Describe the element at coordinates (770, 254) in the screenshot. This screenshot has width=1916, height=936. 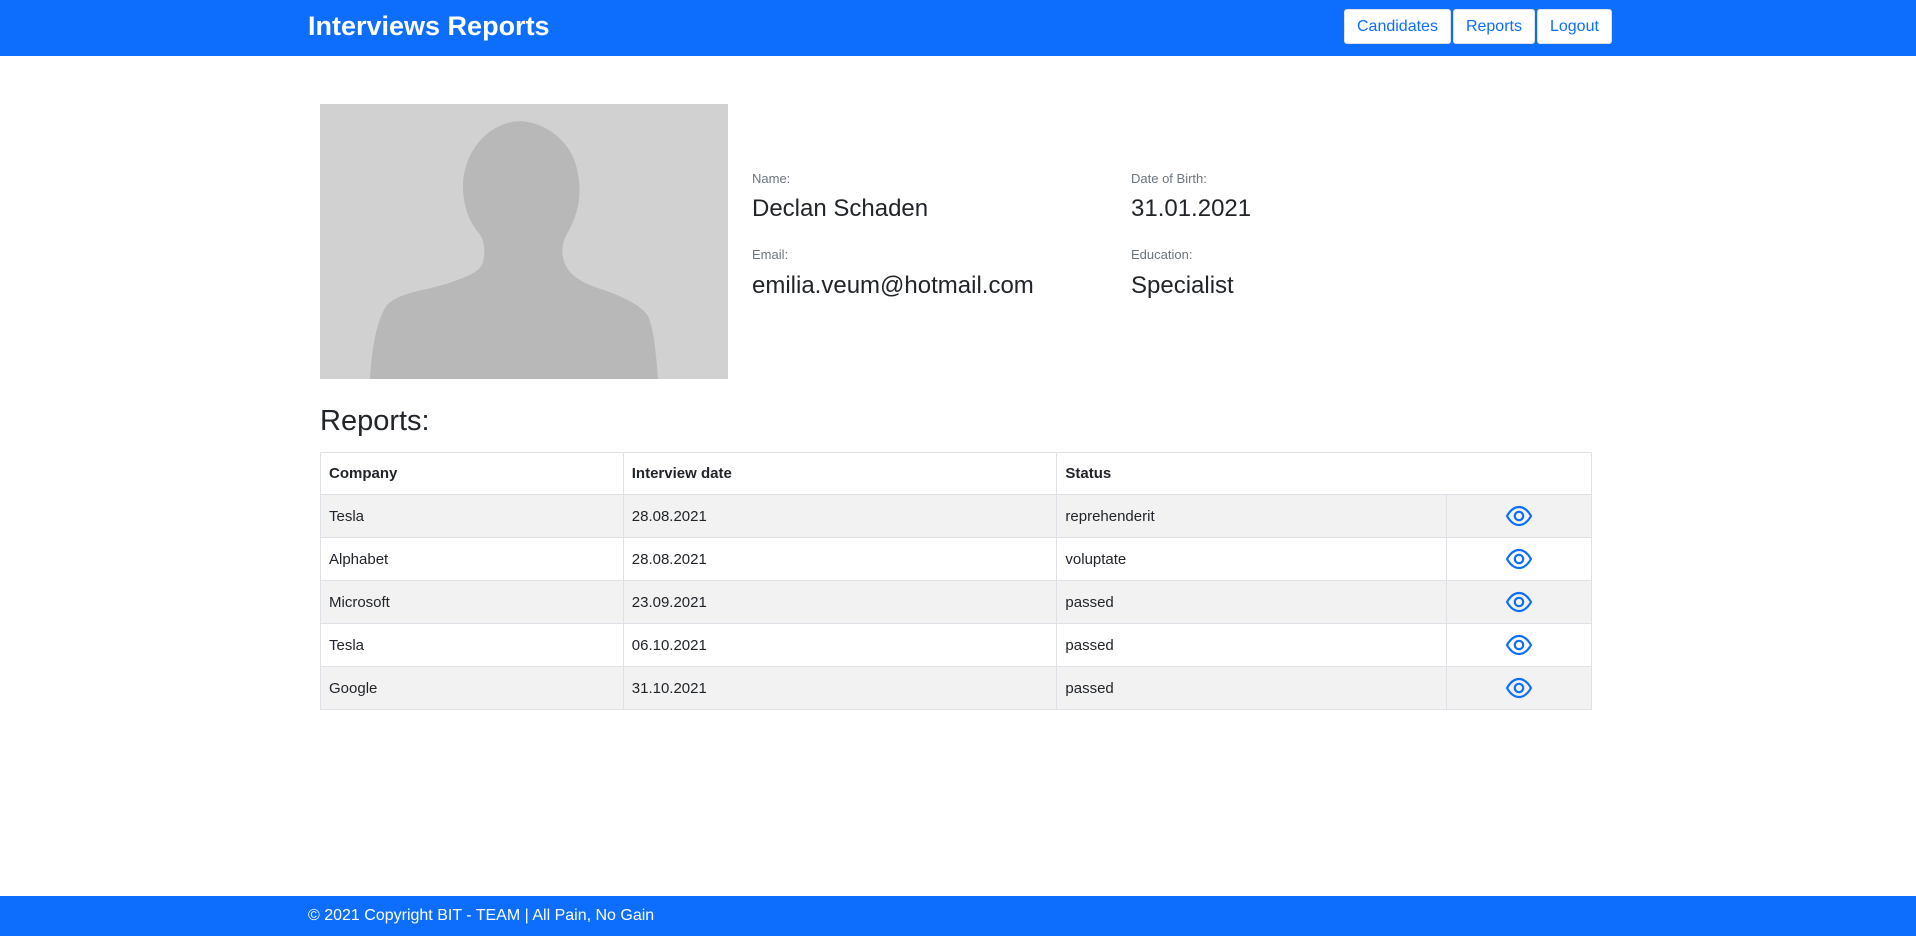
I see `email-label: Email:` at that location.